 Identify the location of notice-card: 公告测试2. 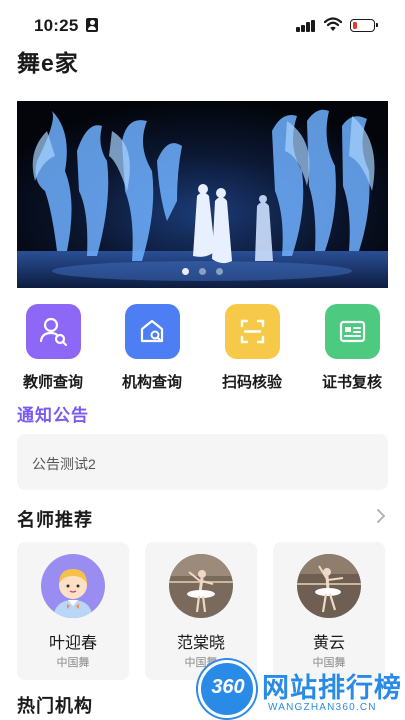
(202, 462).